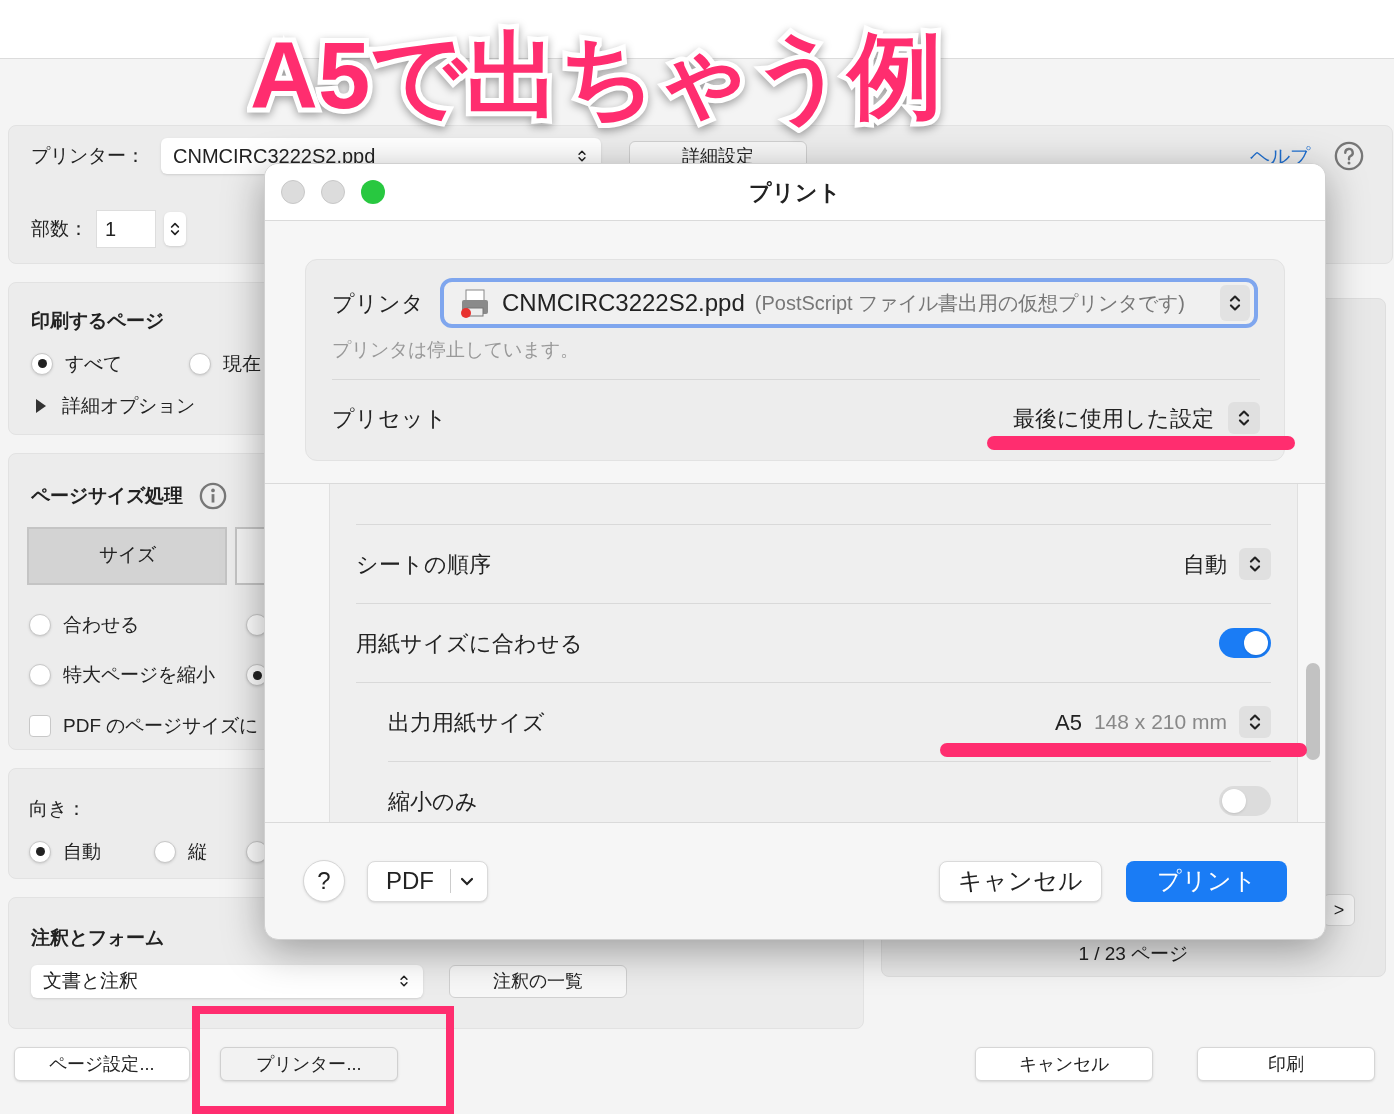 Image resolution: width=1394 pixels, height=1114 pixels. I want to click on printer-label: プリンター：, so click(88, 155).